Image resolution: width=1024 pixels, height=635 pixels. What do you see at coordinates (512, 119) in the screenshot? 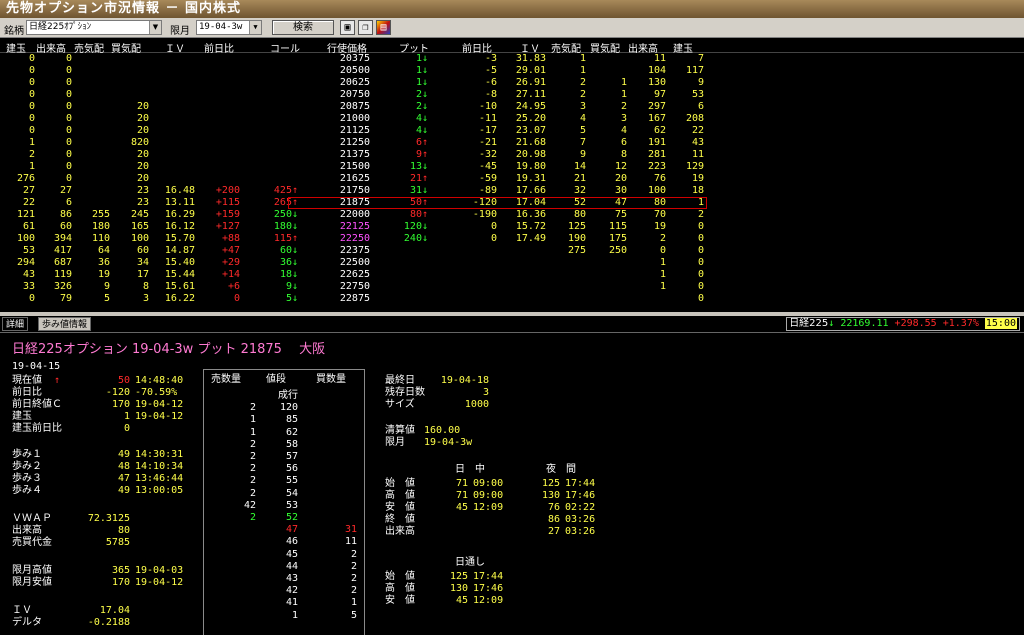
I see `table-row: 0 0 20 21000 4↓ -11 25.20 4 3 167 208` at bounding box center [512, 119].